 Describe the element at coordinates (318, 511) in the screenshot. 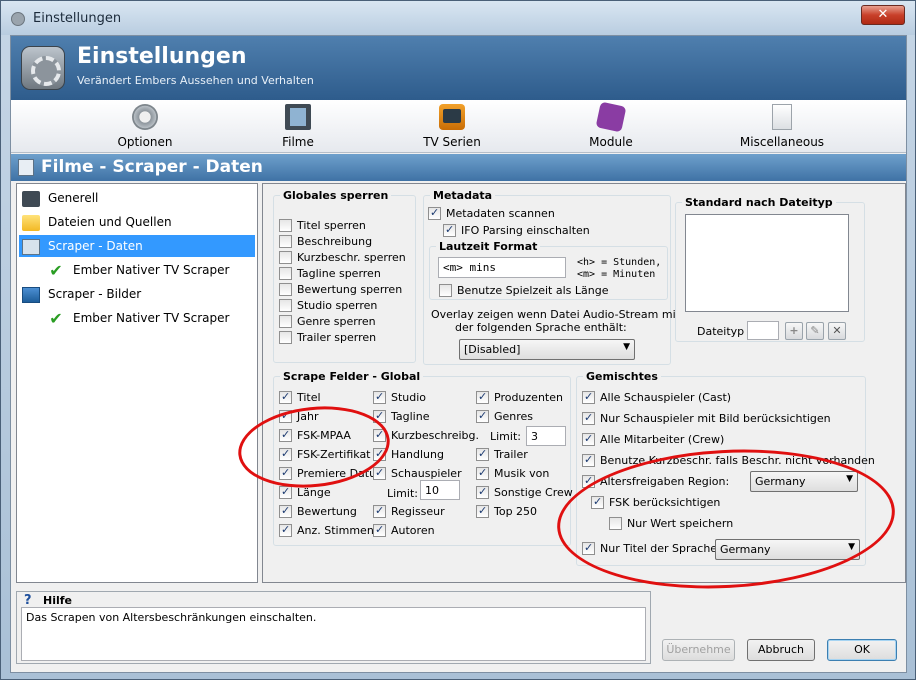

I see `checkbox-bewertung: Bewertung` at that location.